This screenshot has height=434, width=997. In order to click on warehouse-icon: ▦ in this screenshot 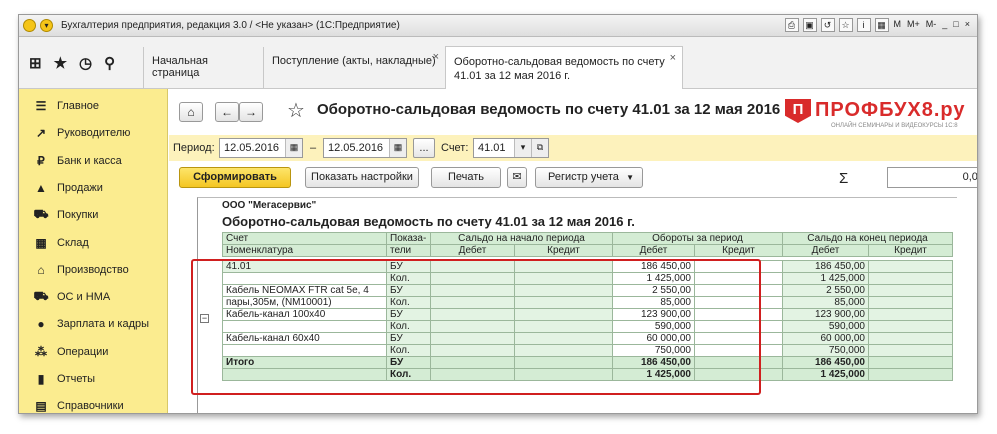, I will do `click(41, 242)`.